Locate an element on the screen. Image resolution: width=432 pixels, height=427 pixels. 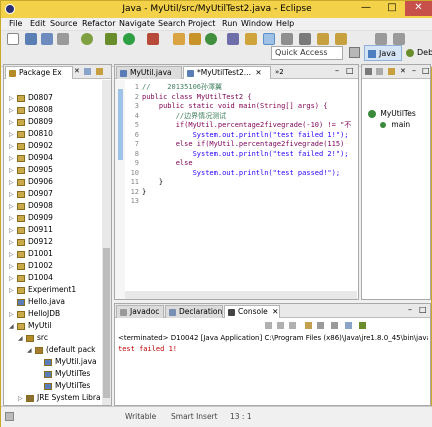
maximize-editor-icon: □ is located at coordinates (350, 70).